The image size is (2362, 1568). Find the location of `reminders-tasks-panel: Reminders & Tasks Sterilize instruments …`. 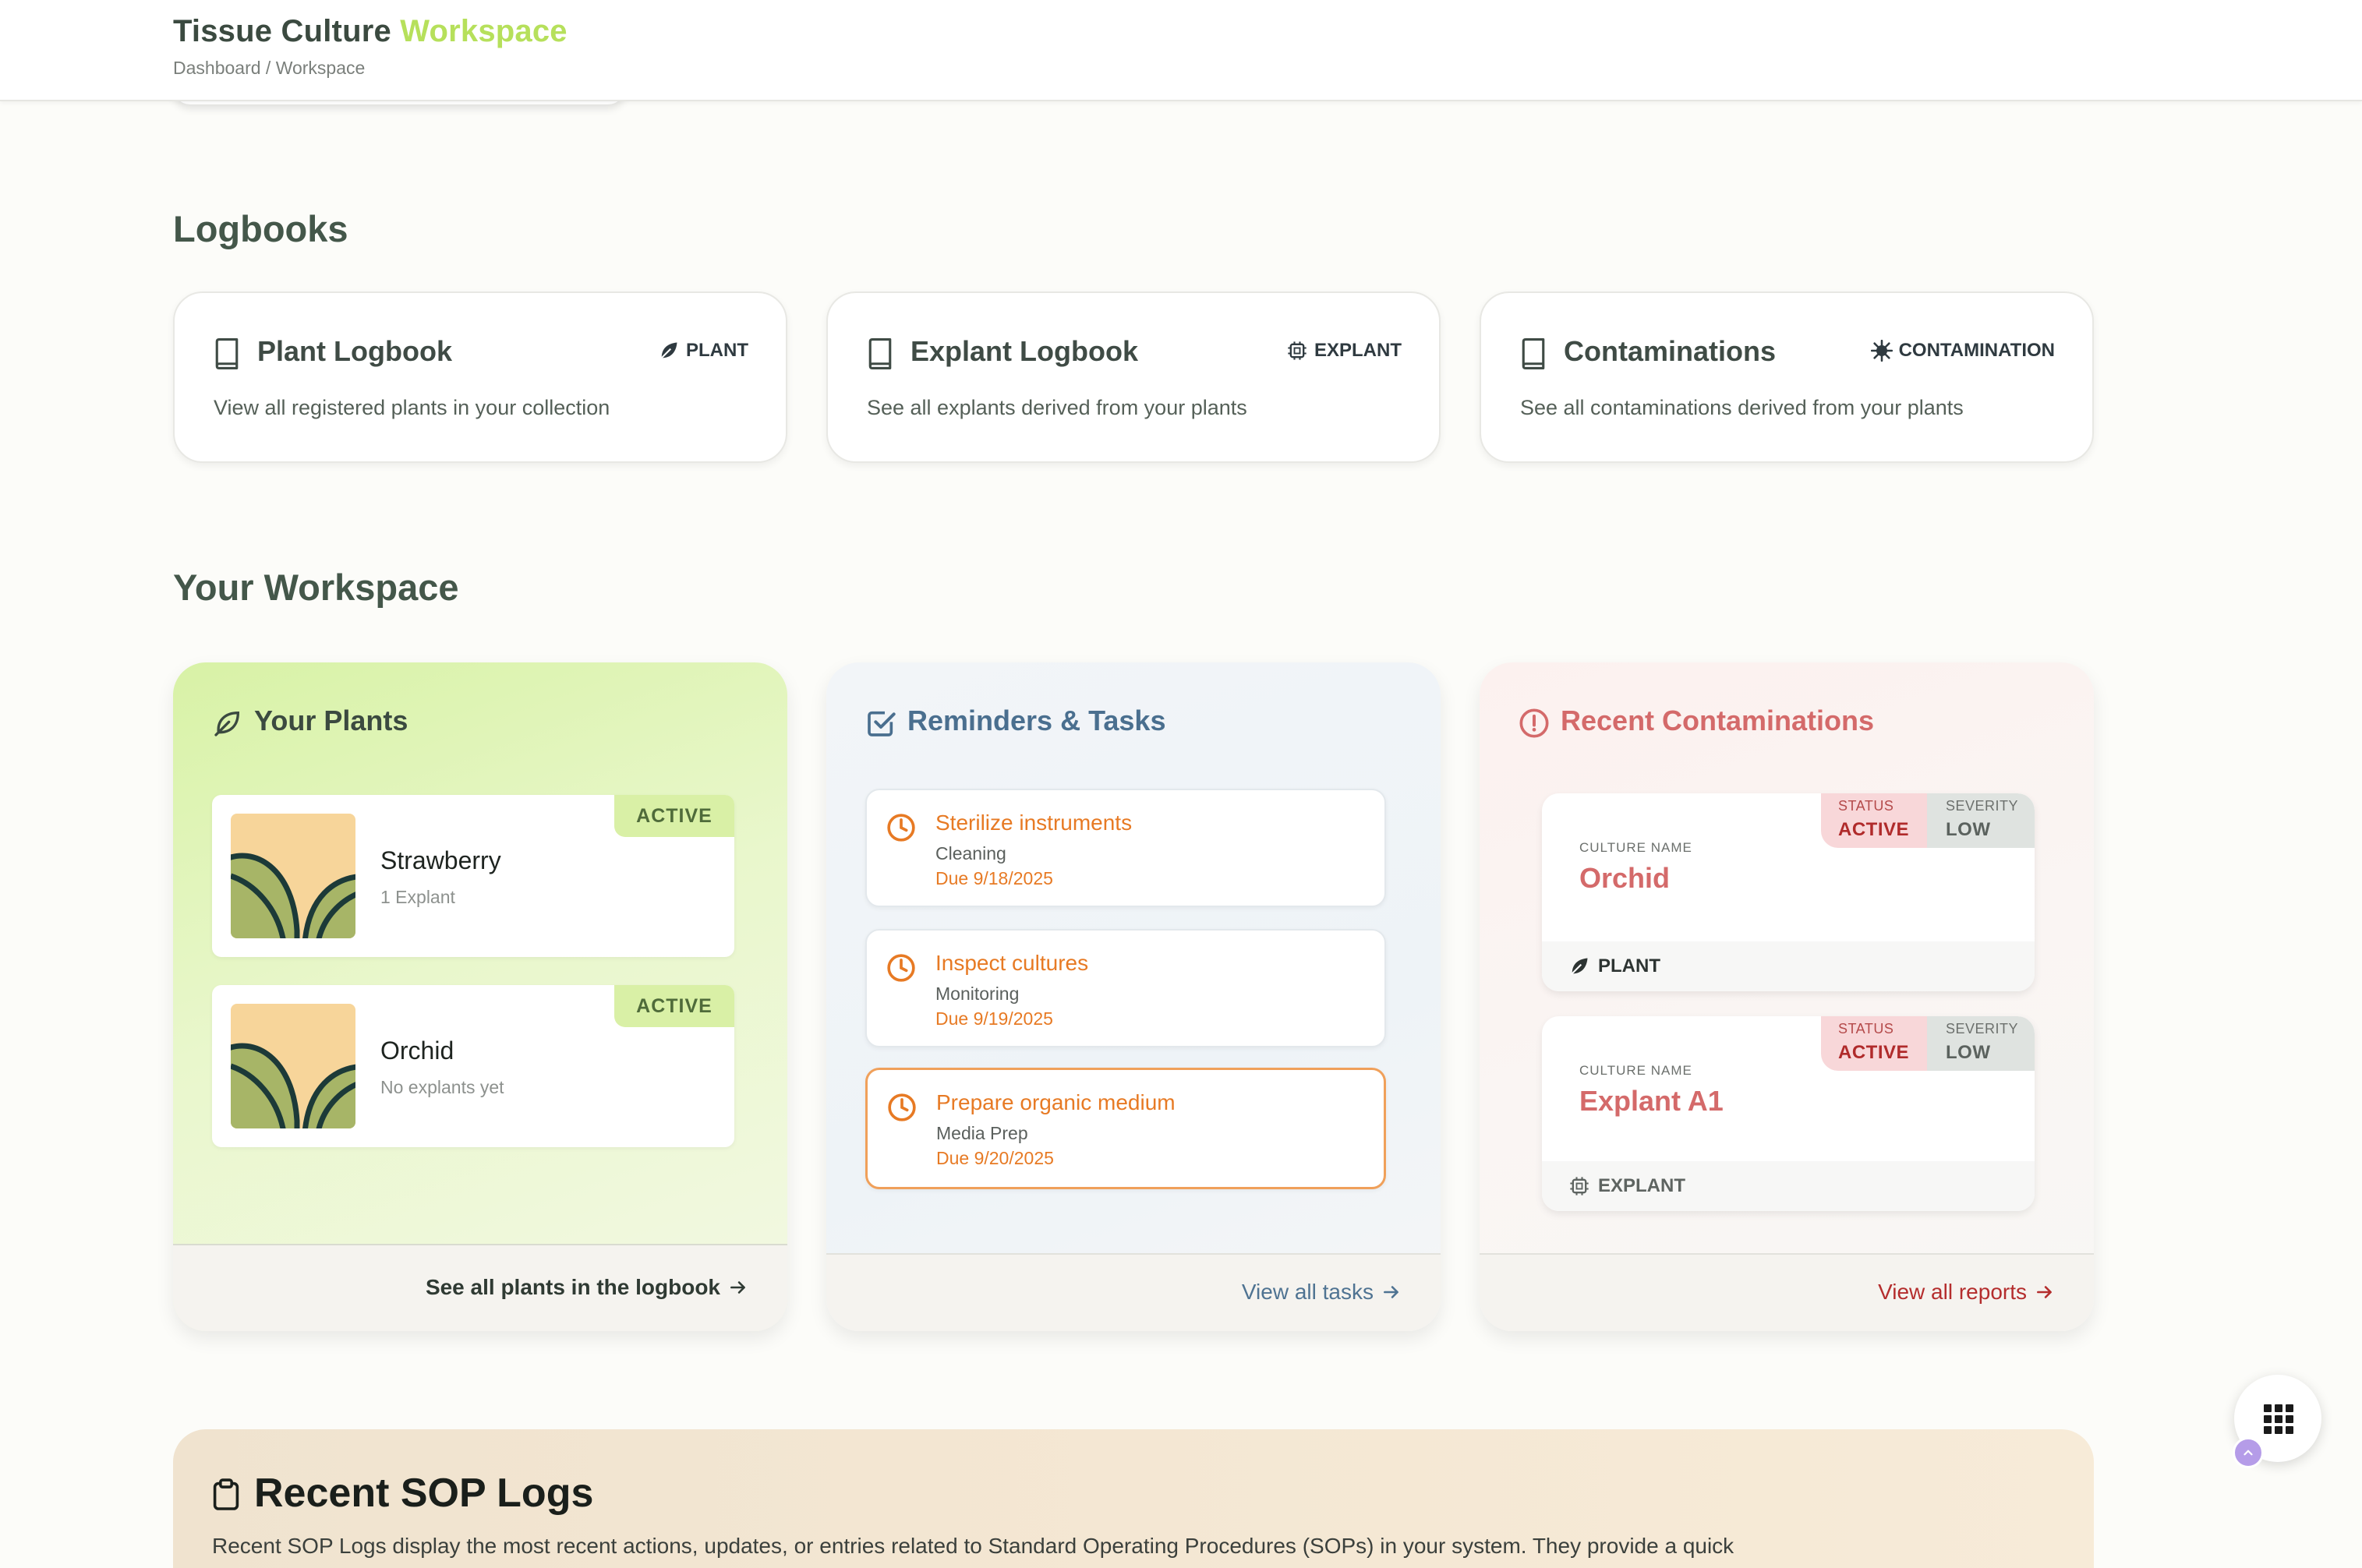

reminders-tasks-panel: Reminders & Tasks Sterilize instruments … is located at coordinates (1133, 996).